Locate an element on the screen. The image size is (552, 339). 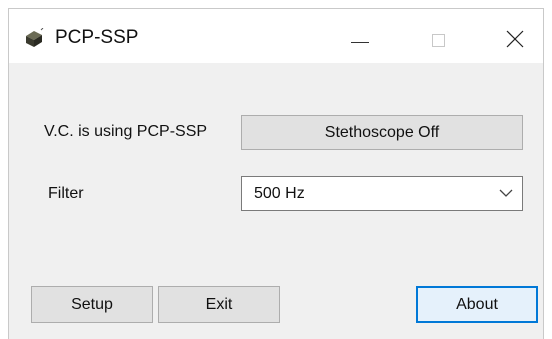
setup-button: Setup is located at coordinates (92, 304).